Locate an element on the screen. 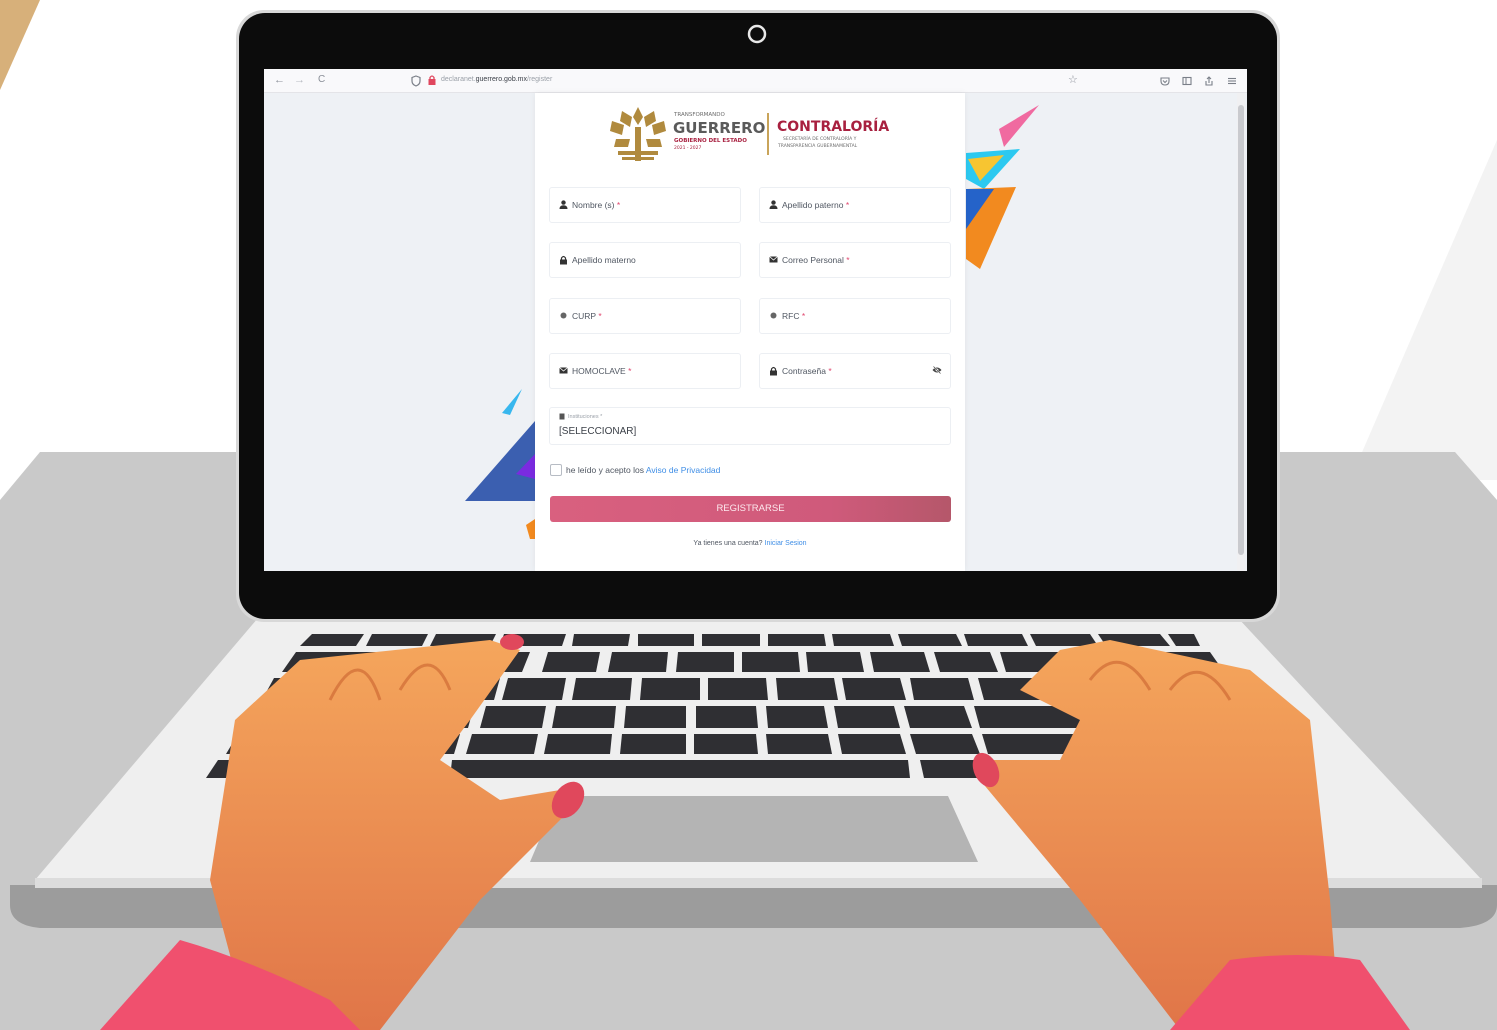 The height and width of the screenshot is (1030, 1497). login-prompt: Ya tienes una cuenta? Iniciar Sesion is located at coordinates (750, 544).